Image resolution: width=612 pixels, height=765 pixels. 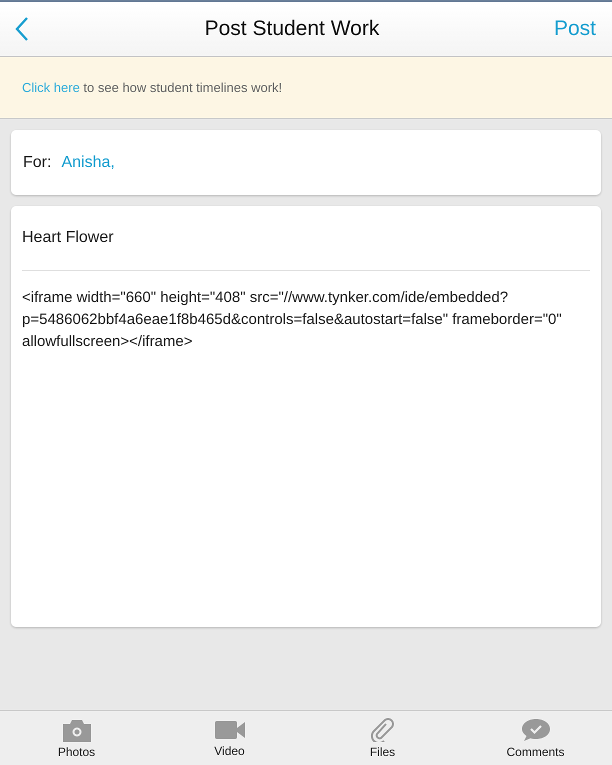 I want to click on camera-icon, so click(x=77, y=730).